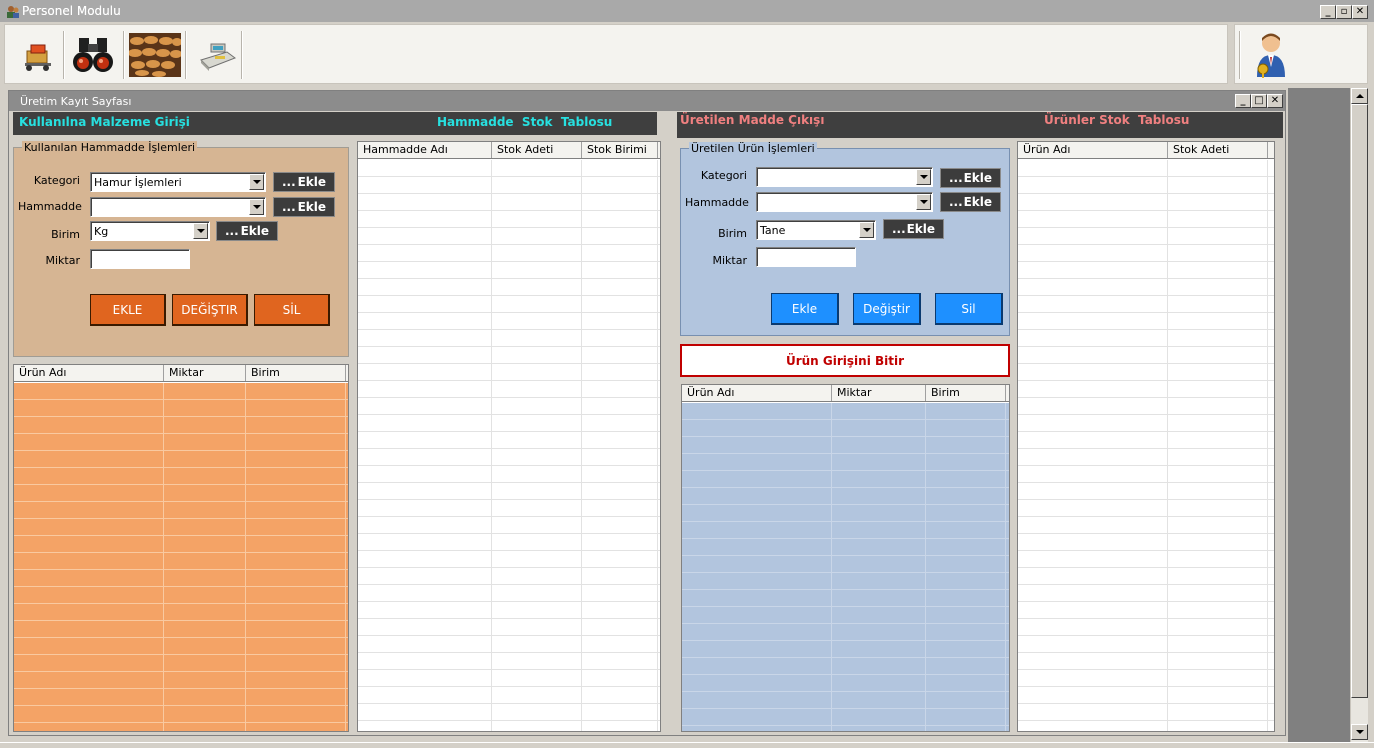 This screenshot has width=1374, height=748. Describe the element at coordinates (217, 55) in the screenshot. I see `cash-register-icon` at that location.